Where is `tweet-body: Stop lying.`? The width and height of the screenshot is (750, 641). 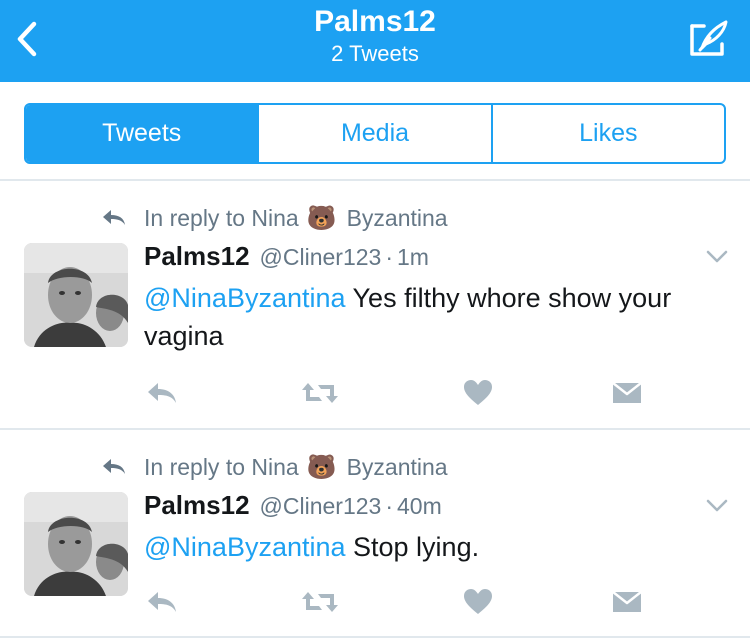
tweet-body: Stop lying. is located at coordinates (412, 547).